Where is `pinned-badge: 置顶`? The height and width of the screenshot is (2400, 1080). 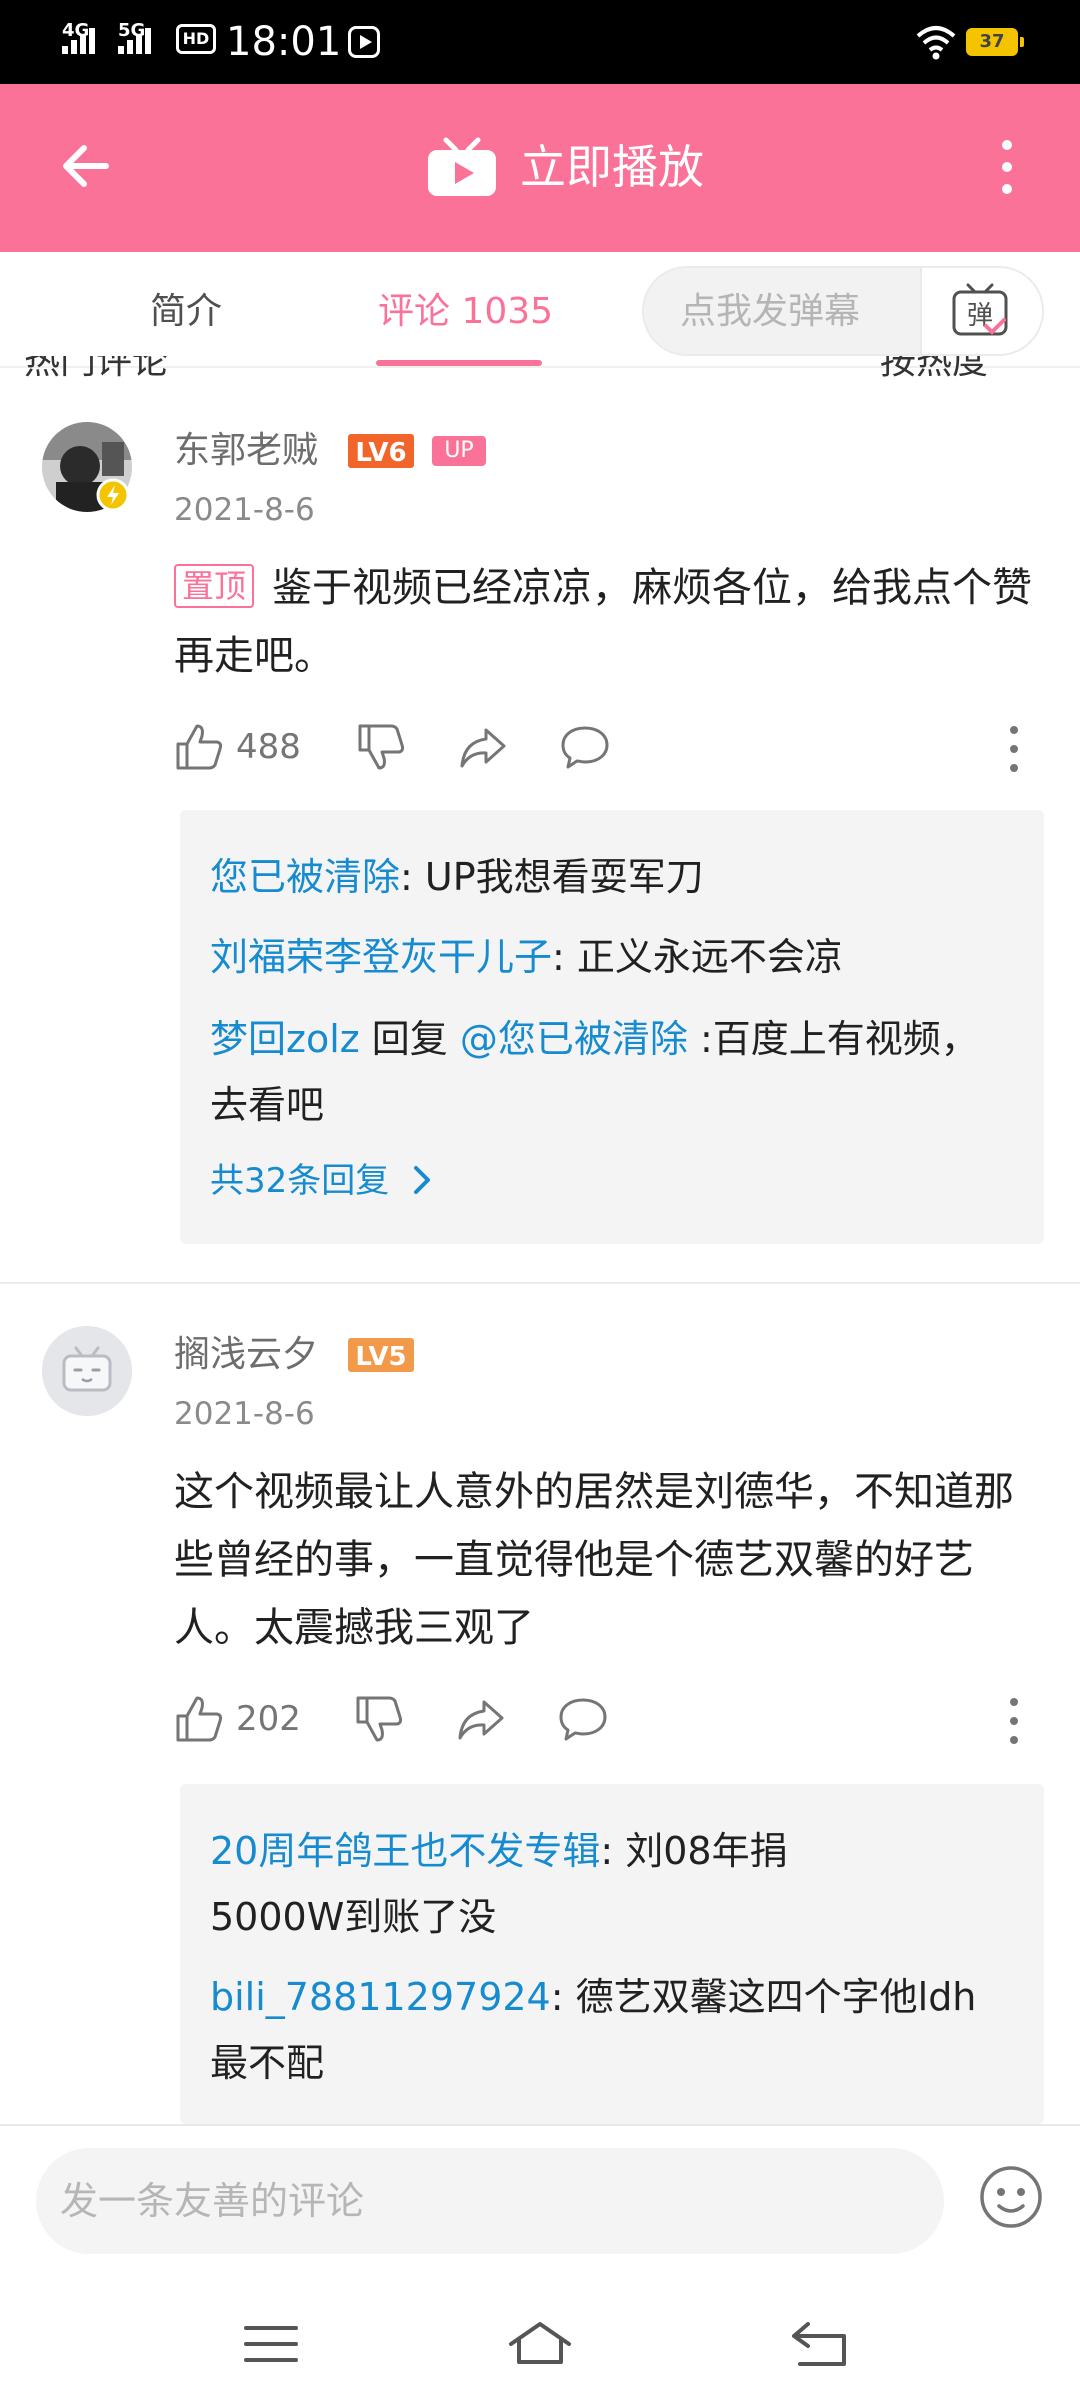
pinned-badge: 置顶 is located at coordinates (214, 586).